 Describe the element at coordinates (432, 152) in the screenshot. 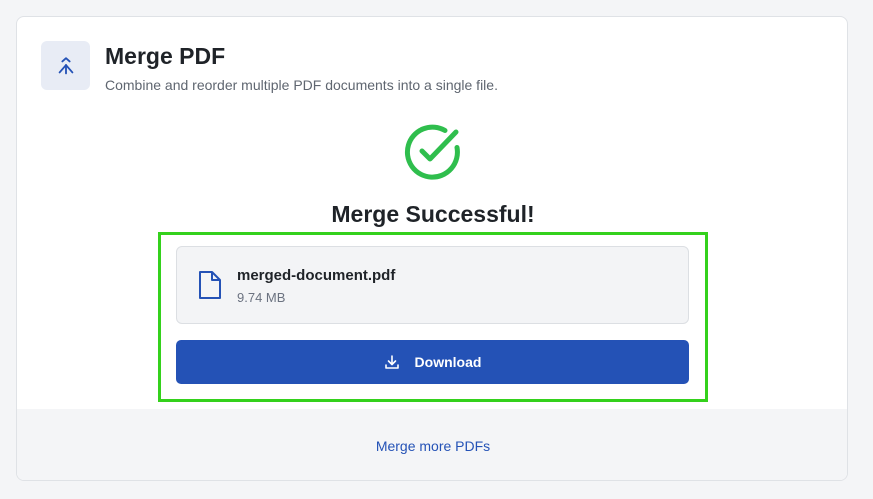

I see `check-circle-icon` at that location.